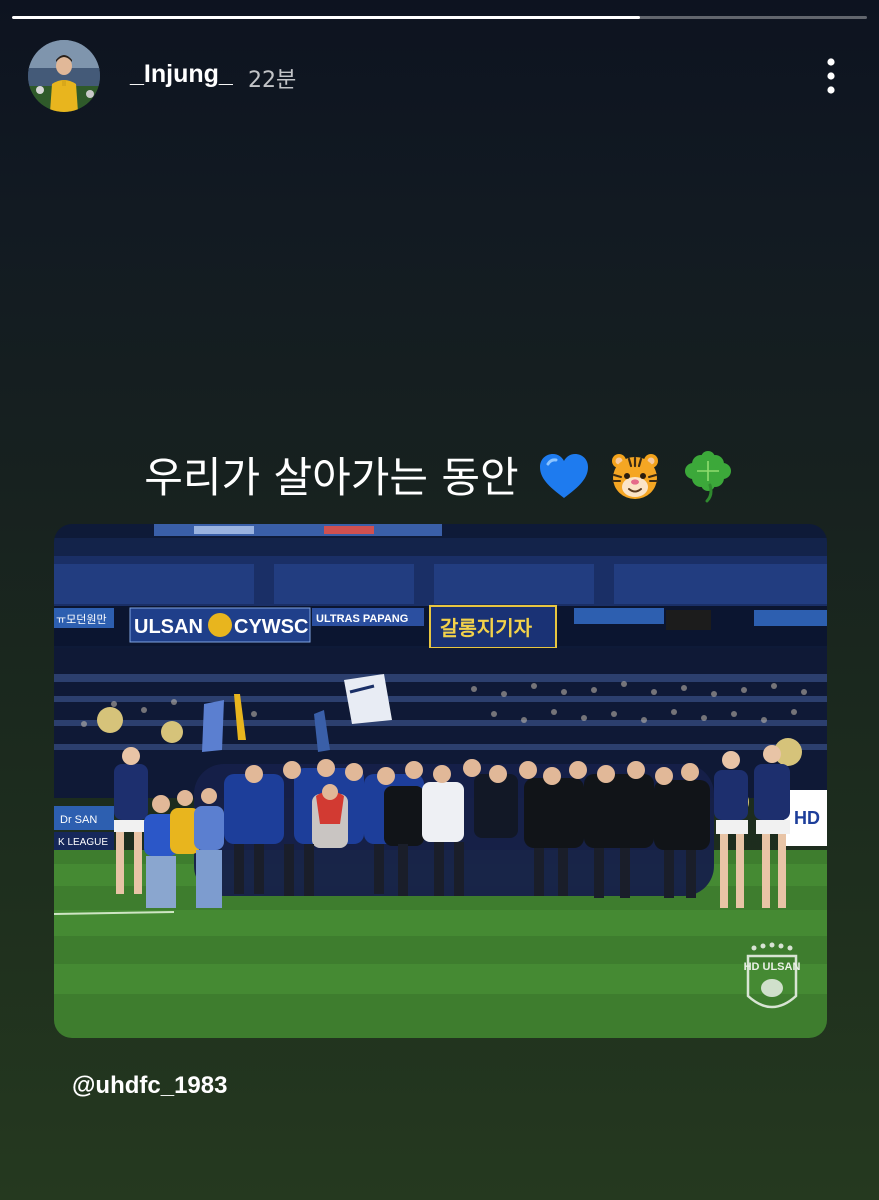  What do you see at coordinates (486, 628) in the screenshot?
I see `banner-center-text: 갈롱지기자` at bounding box center [486, 628].